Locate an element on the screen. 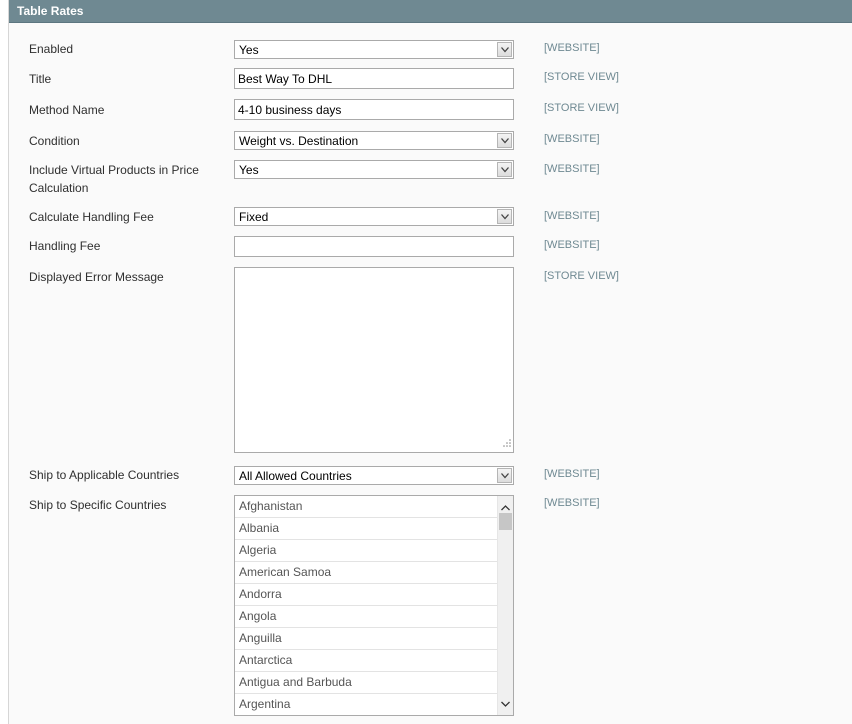 Image resolution: width=852 pixels, height=724 pixels. method-name-label: Method Name is located at coordinates (67, 110).